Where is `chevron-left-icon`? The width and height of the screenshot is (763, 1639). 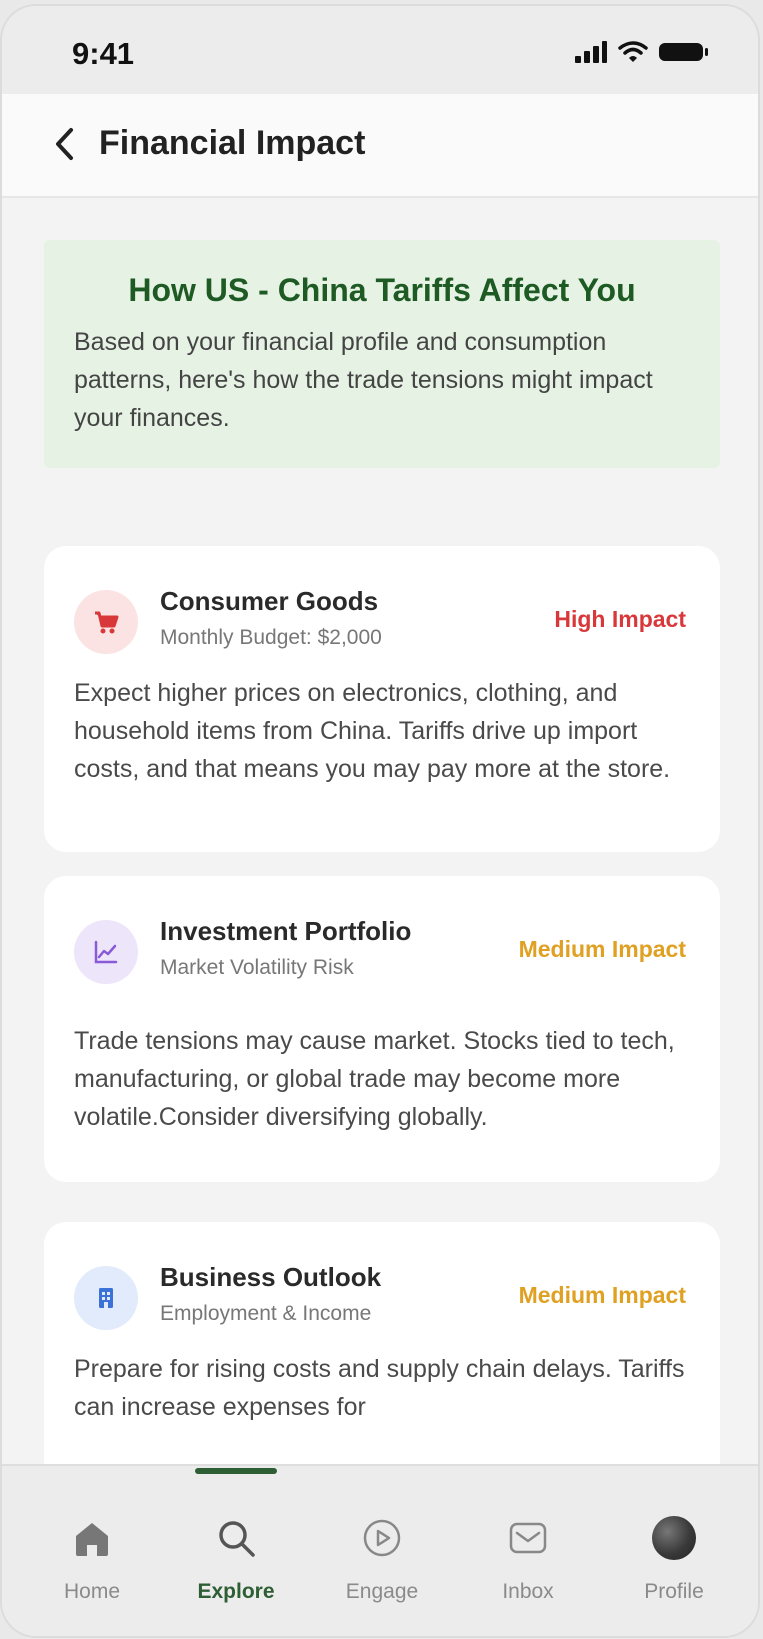
chevron-left-icon is located at coordinates (64, 144).